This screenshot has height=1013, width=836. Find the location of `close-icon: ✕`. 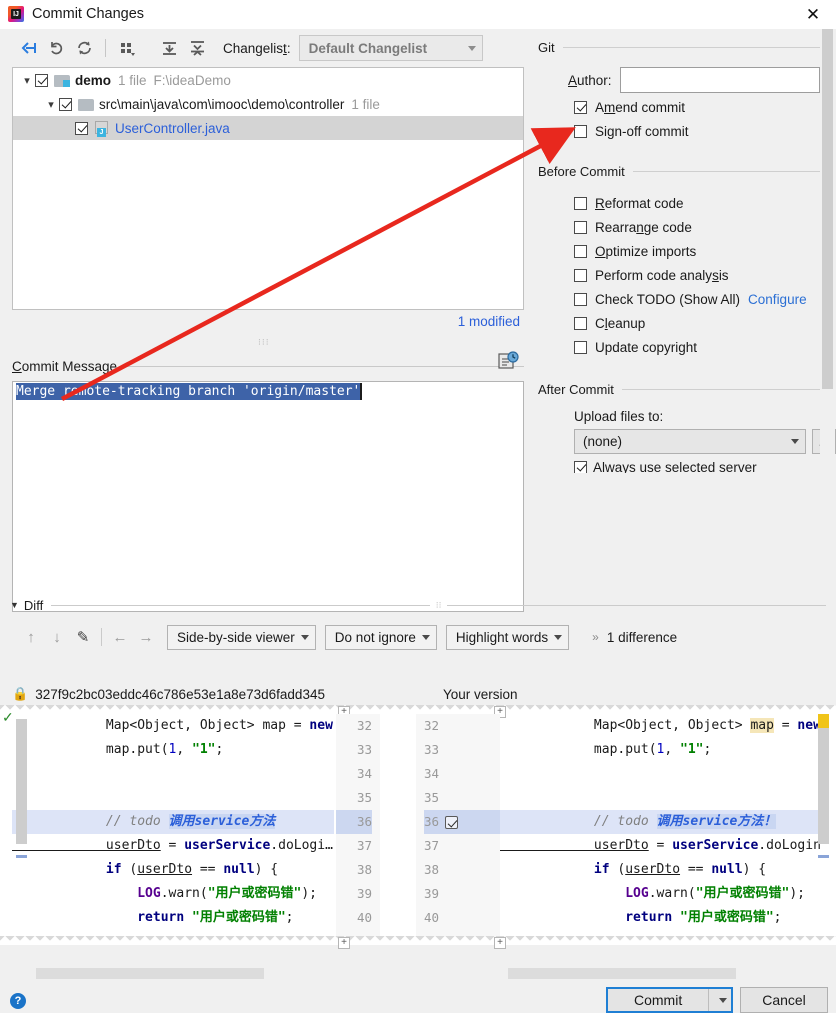

close-icon: ✕ is located at coordinates (813, 14).